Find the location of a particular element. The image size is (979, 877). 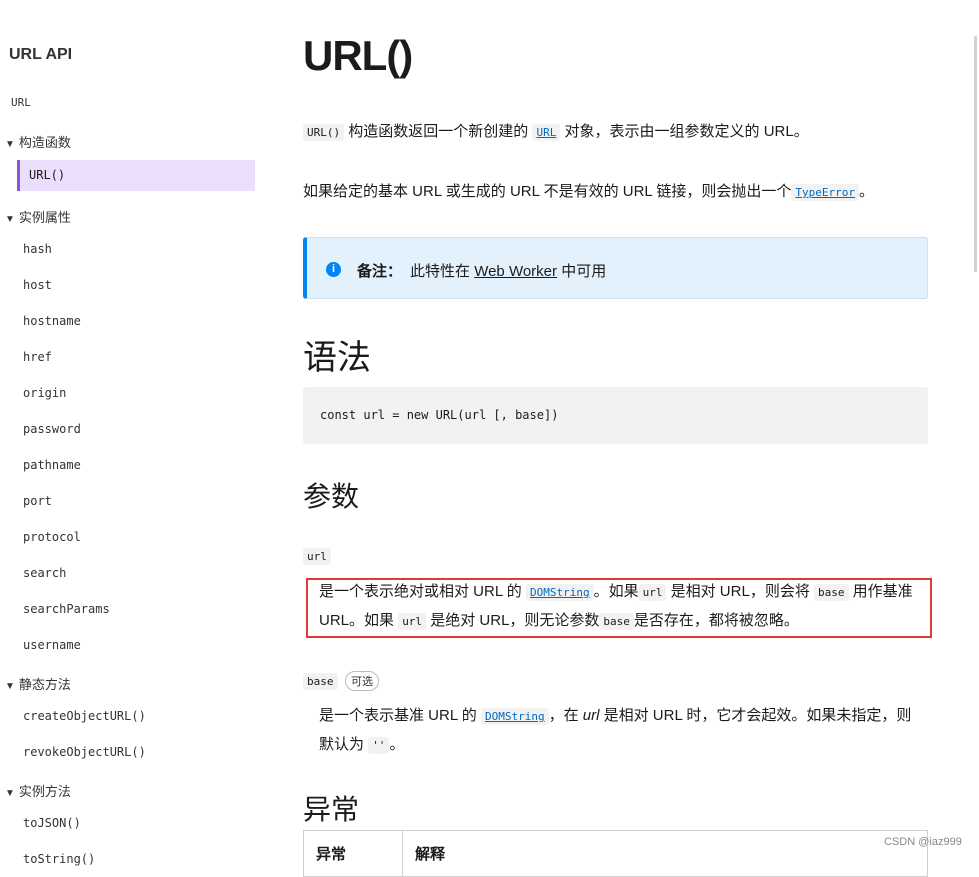

sidebar-section-instance-properties: ▼ 实例属性 is located at coordinates (38, 216).